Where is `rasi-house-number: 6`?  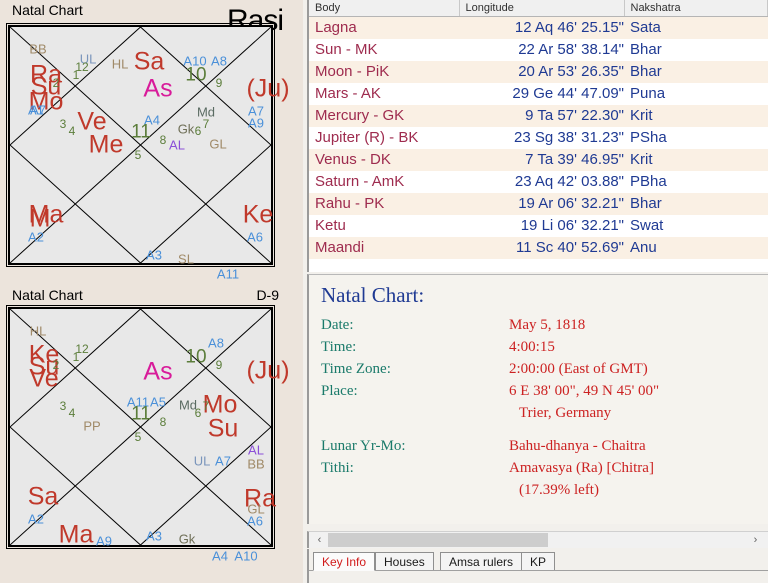
rasi-house-number: 6 is located at coordinates (198, 131).